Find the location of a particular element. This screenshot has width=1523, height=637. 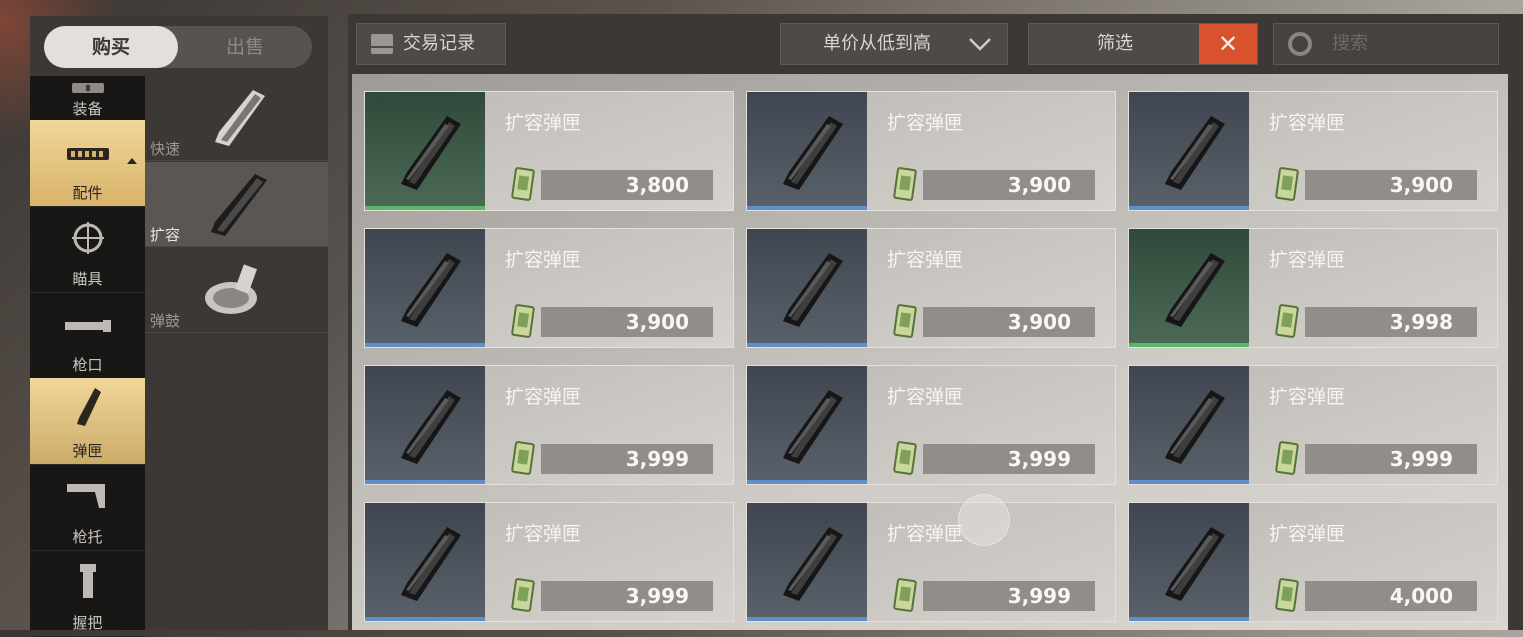

category-scope: 瞄具 is located at coordinates (87, 249).